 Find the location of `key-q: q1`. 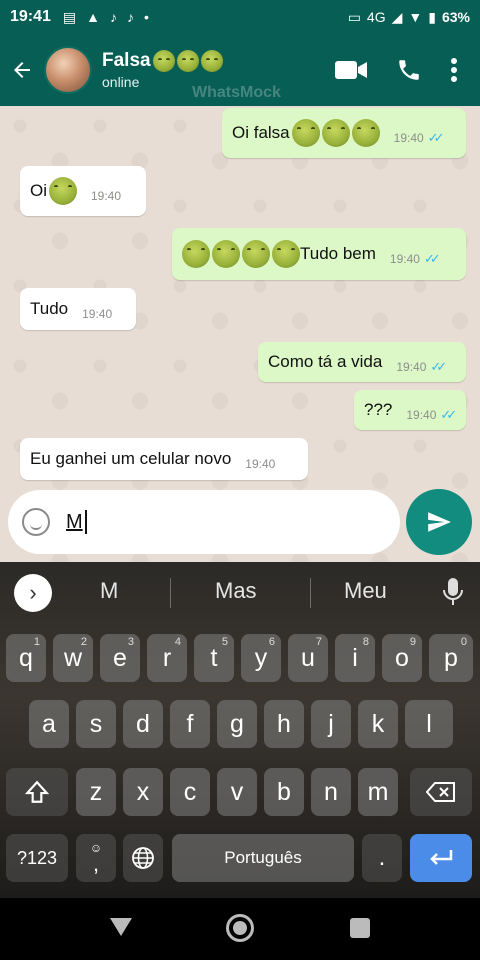

key-q: q1 is located at coordinates (26, 658).